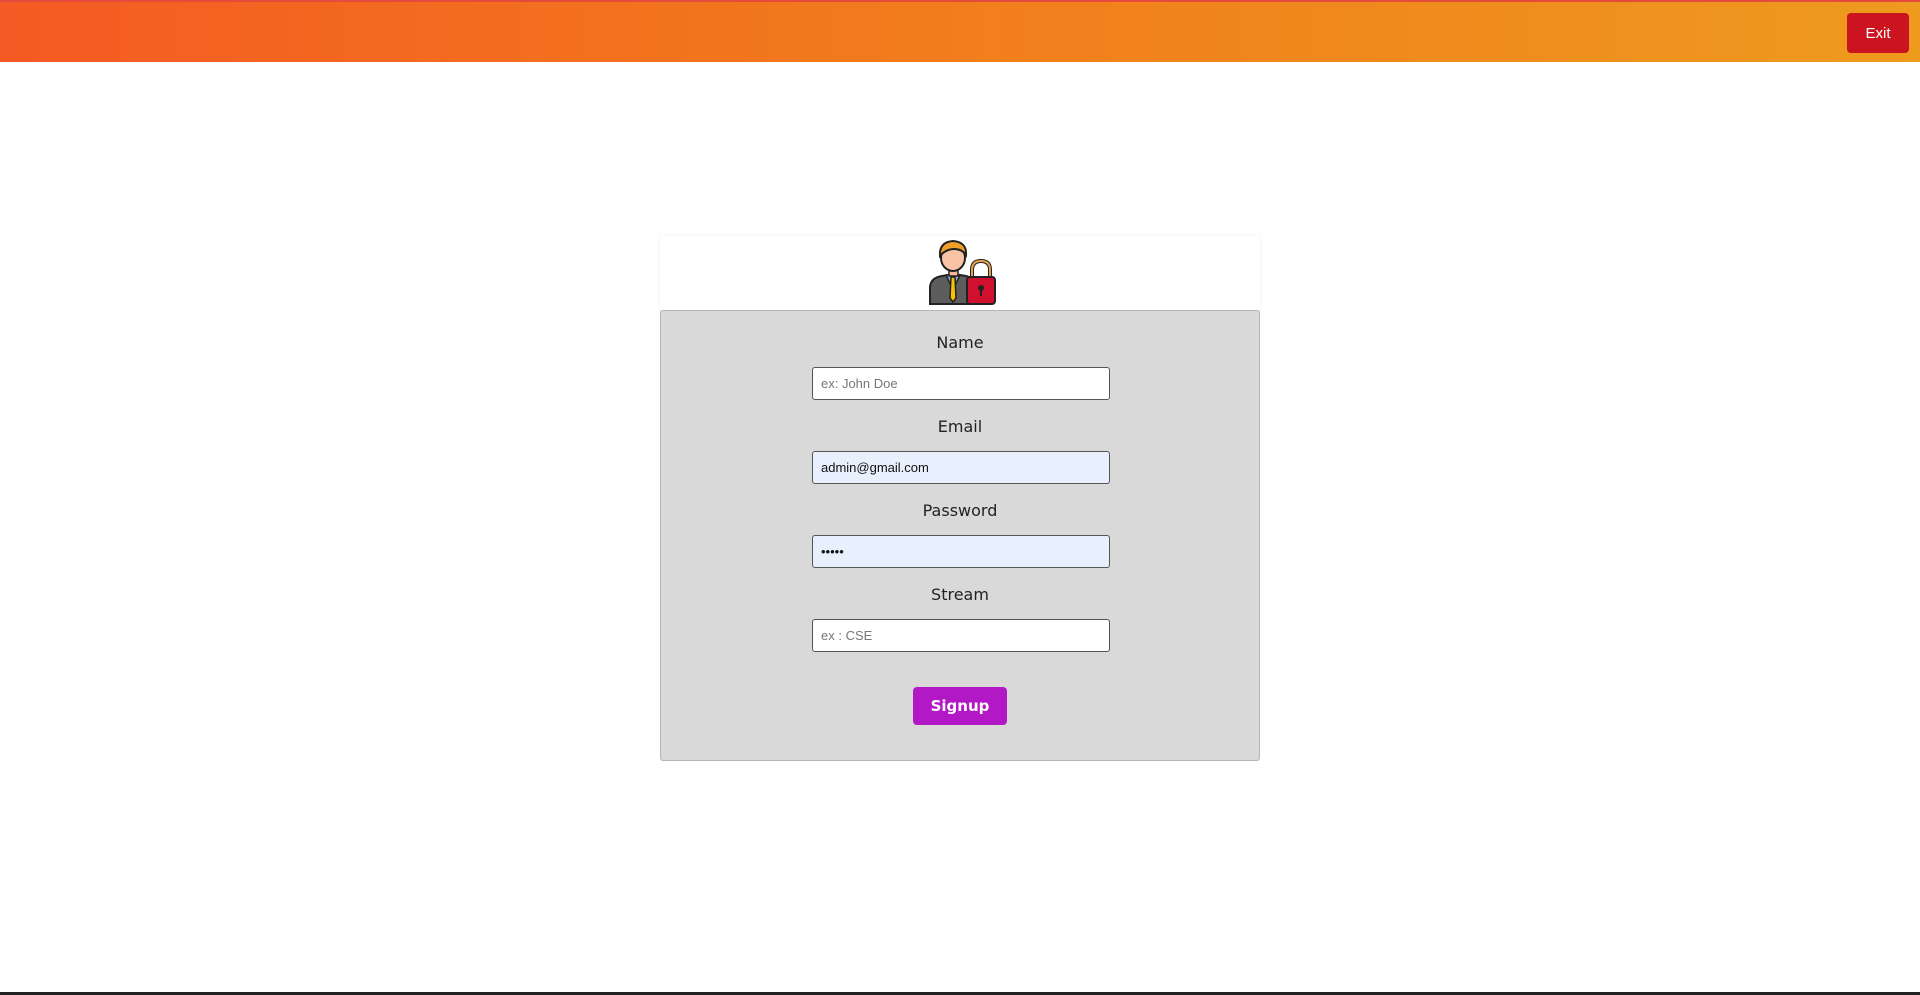 Image resolution: width=1920 pixels, height=995 pixels. I want to click on password-field, so click(961, 551).